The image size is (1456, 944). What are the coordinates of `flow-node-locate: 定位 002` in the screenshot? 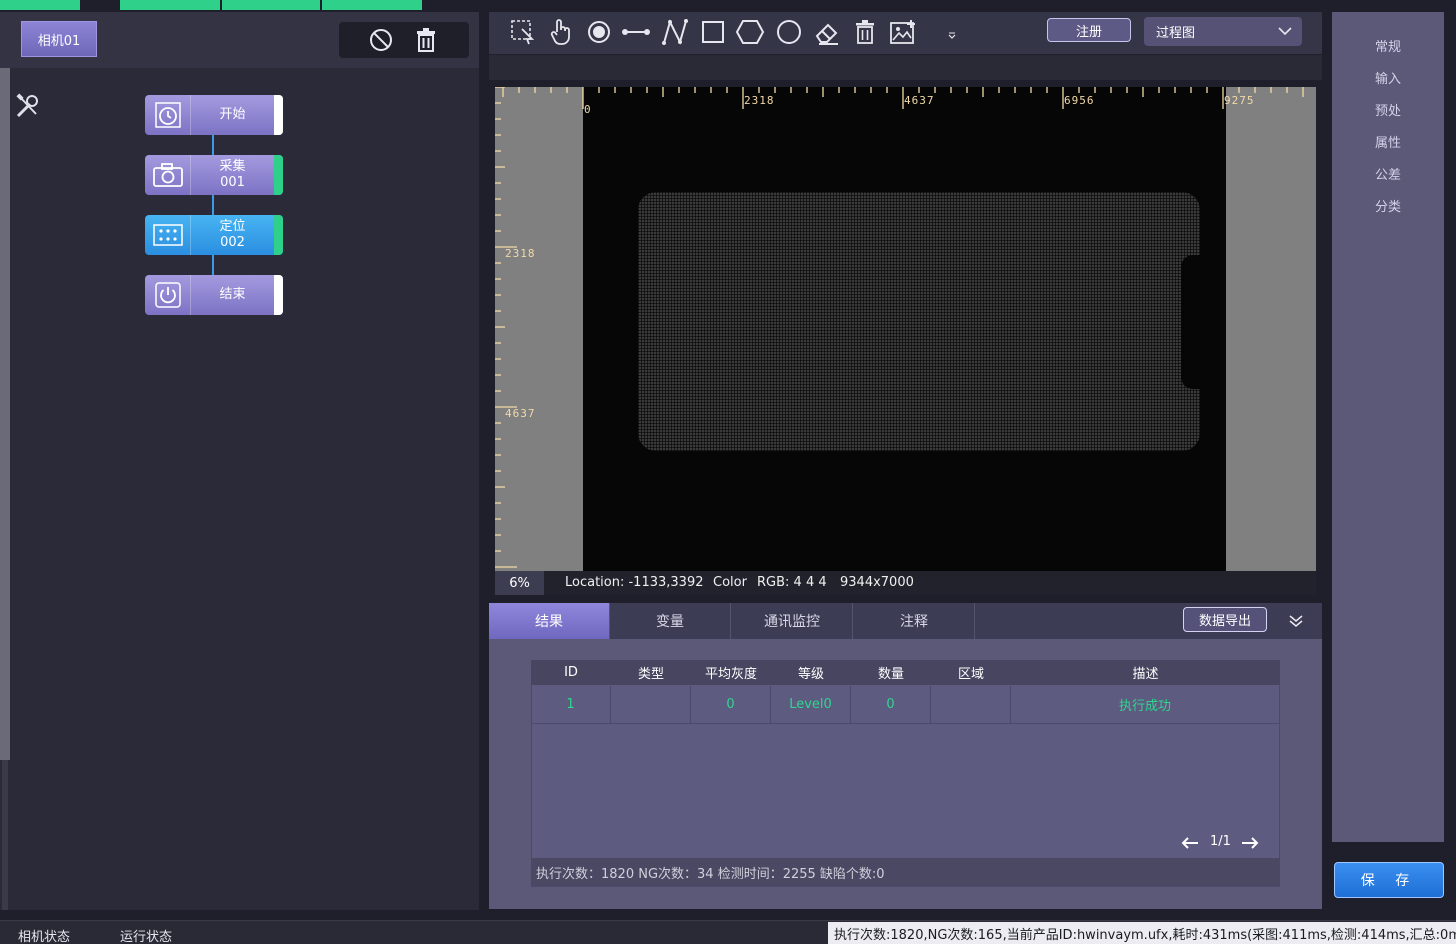 It's located at (214, 235).